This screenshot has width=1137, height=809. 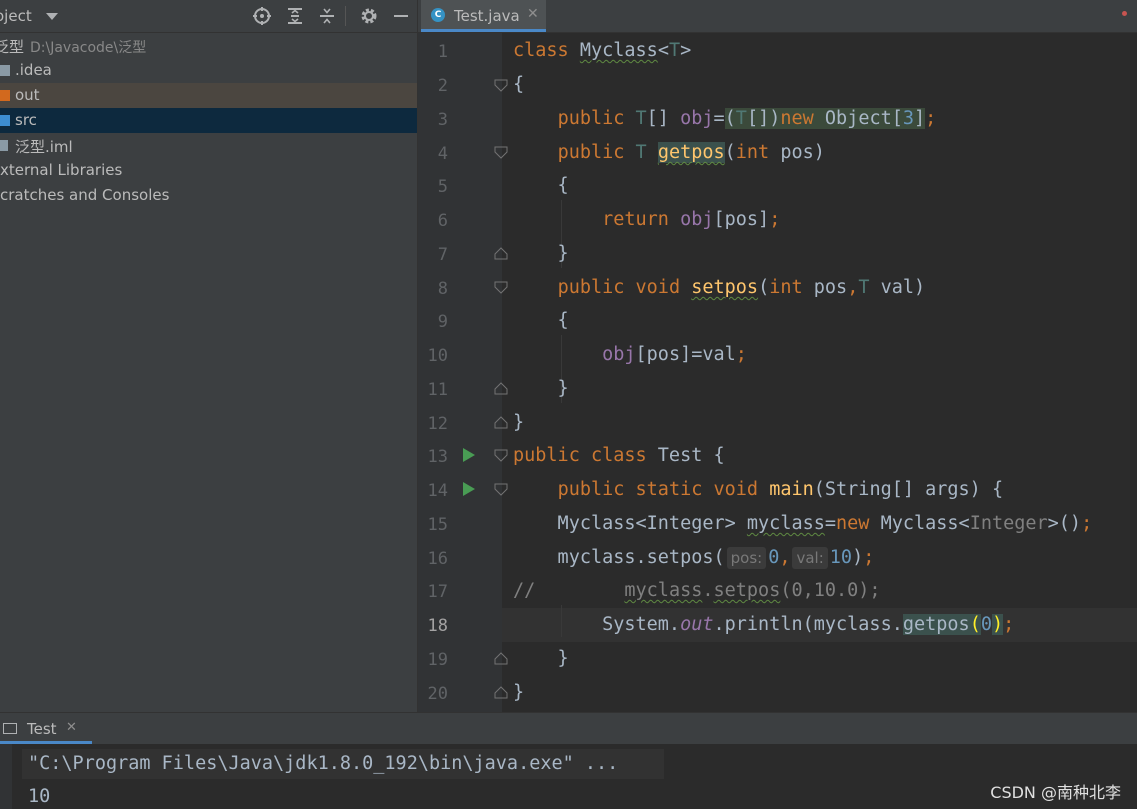 What do you see at coordinates (369, 16) in the screenshot?
I see `gear-icon` at bounding box center [369, 16].